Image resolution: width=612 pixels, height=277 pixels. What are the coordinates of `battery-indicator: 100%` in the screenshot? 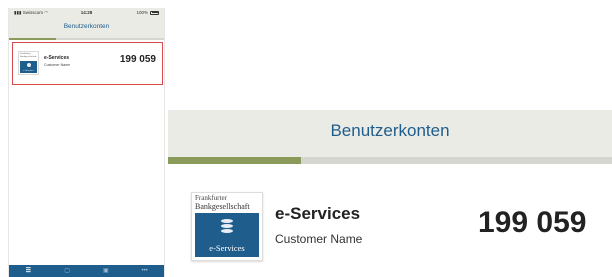 It's located at (147, 12).